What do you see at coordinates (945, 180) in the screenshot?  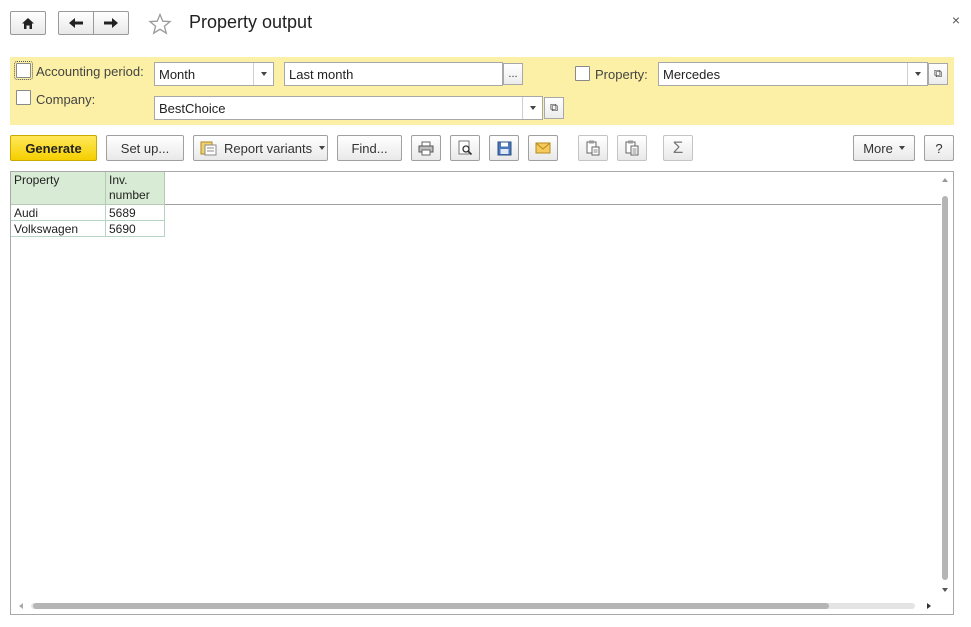 I see `scroll-up-icon` at bounding box center [945, 180].